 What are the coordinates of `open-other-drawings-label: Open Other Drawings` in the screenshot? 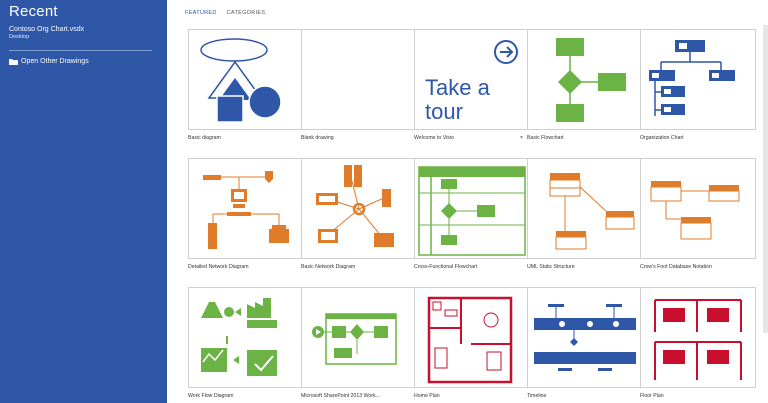 It's located at (55, 61).